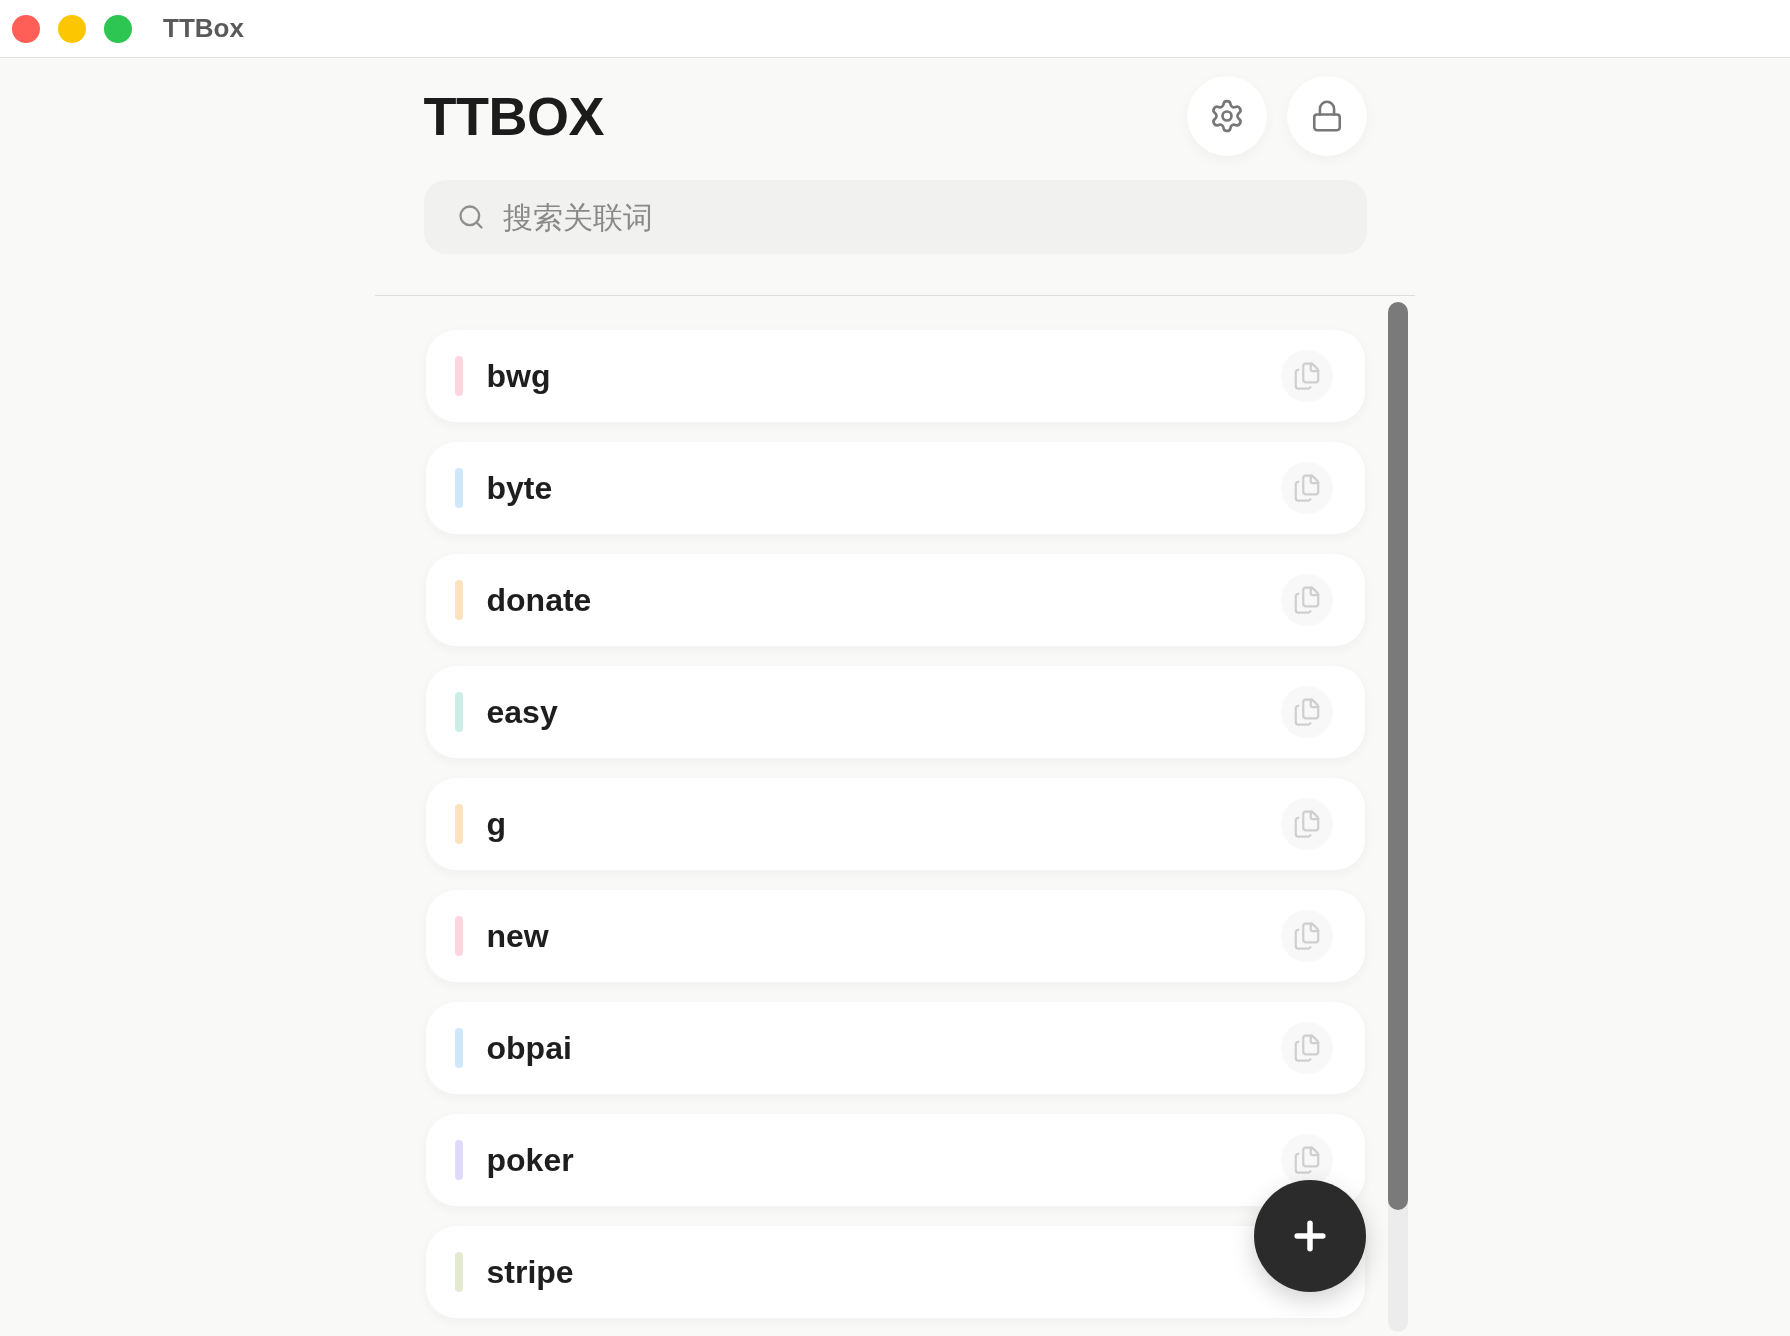  I want to click on keyword-row: g, so click(895, 824).